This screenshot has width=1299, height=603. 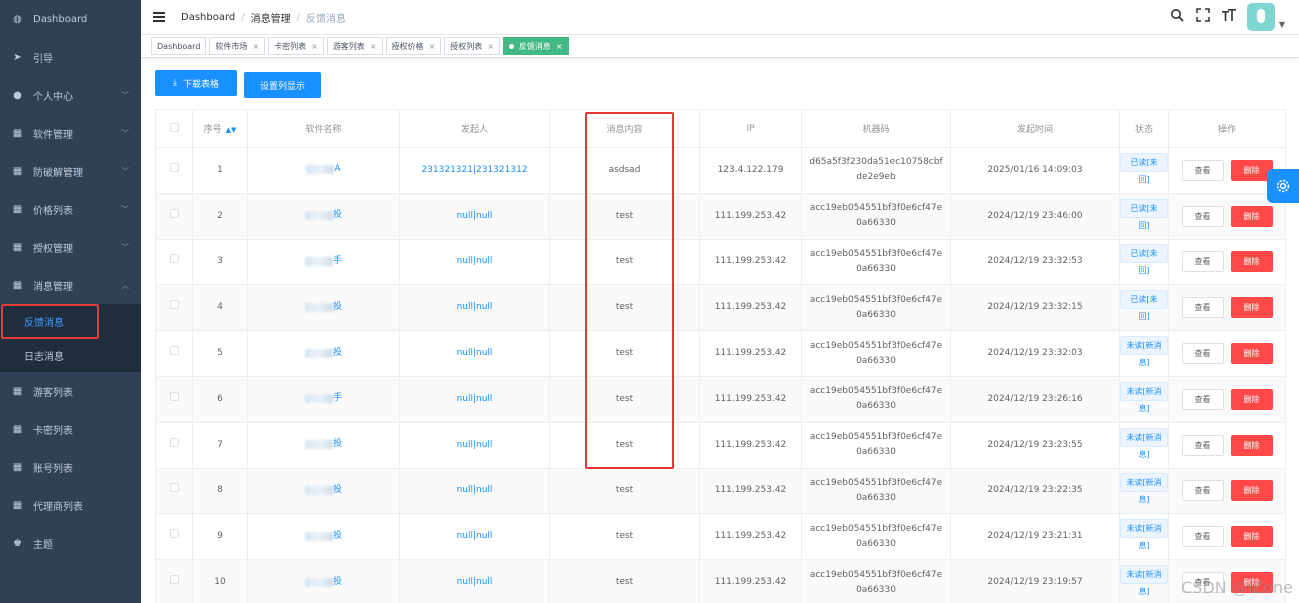 I want to click on sort-icon: ▲▼, so click(x=231, y=130).